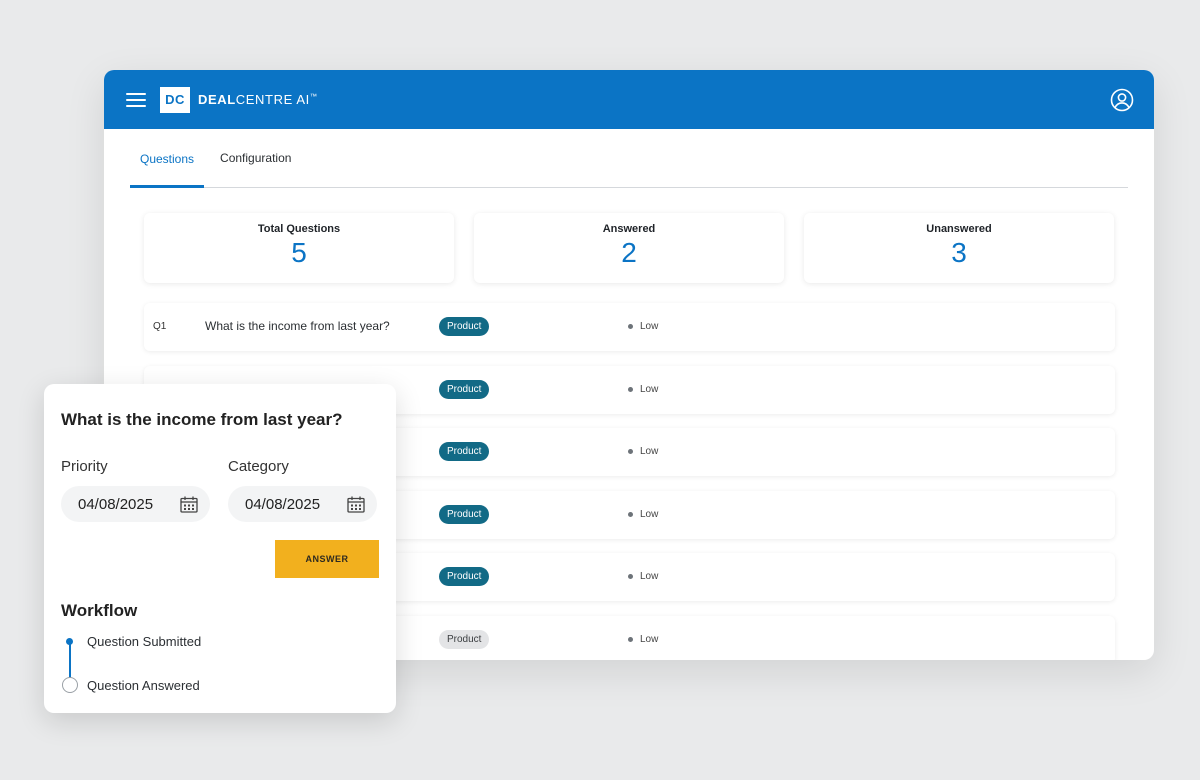  Describe the element at coordinates (258, 466) in the screenshot. I see `category-label: Category` at that location.